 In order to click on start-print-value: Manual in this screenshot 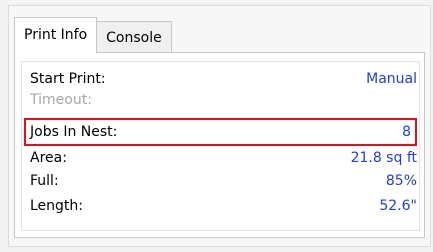, I will do `click(391, 79)`.